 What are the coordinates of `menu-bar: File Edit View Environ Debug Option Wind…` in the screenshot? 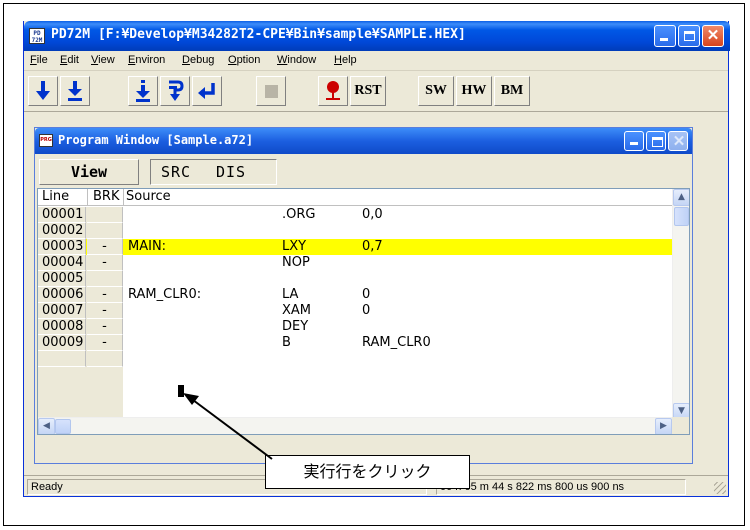 It's located at (376, 61).